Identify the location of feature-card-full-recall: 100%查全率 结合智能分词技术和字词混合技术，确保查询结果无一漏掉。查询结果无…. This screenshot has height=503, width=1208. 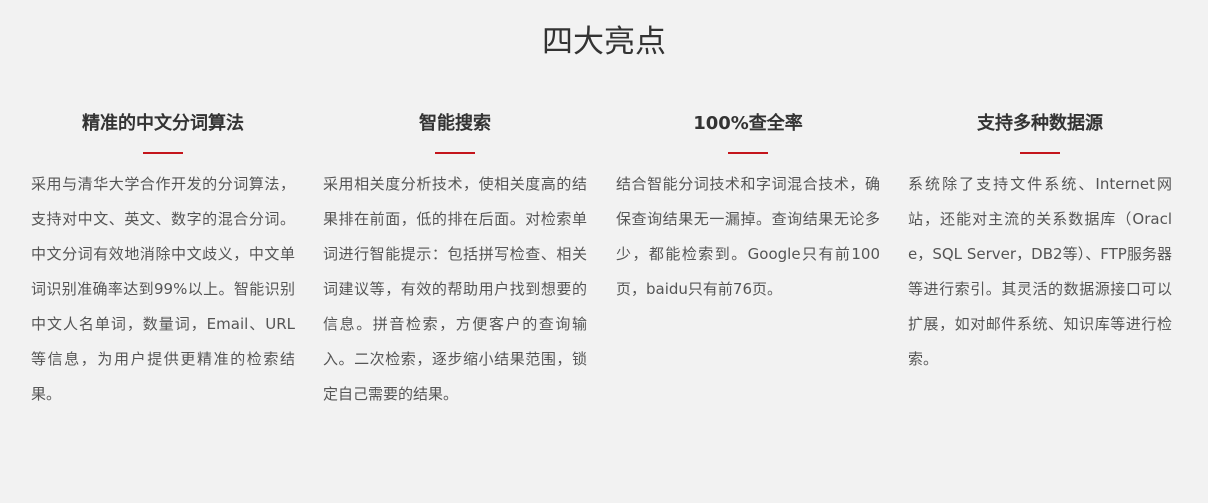
(748, 207).